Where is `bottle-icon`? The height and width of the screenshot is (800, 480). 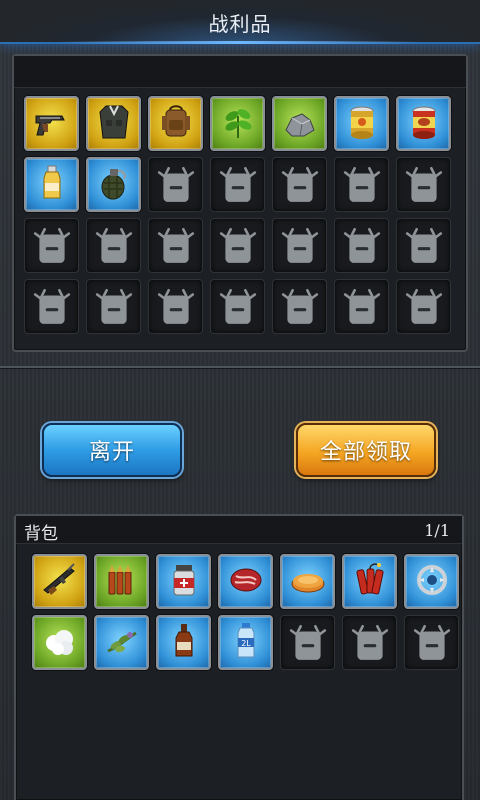
bottle-icon is located at coordinates (184, 643).